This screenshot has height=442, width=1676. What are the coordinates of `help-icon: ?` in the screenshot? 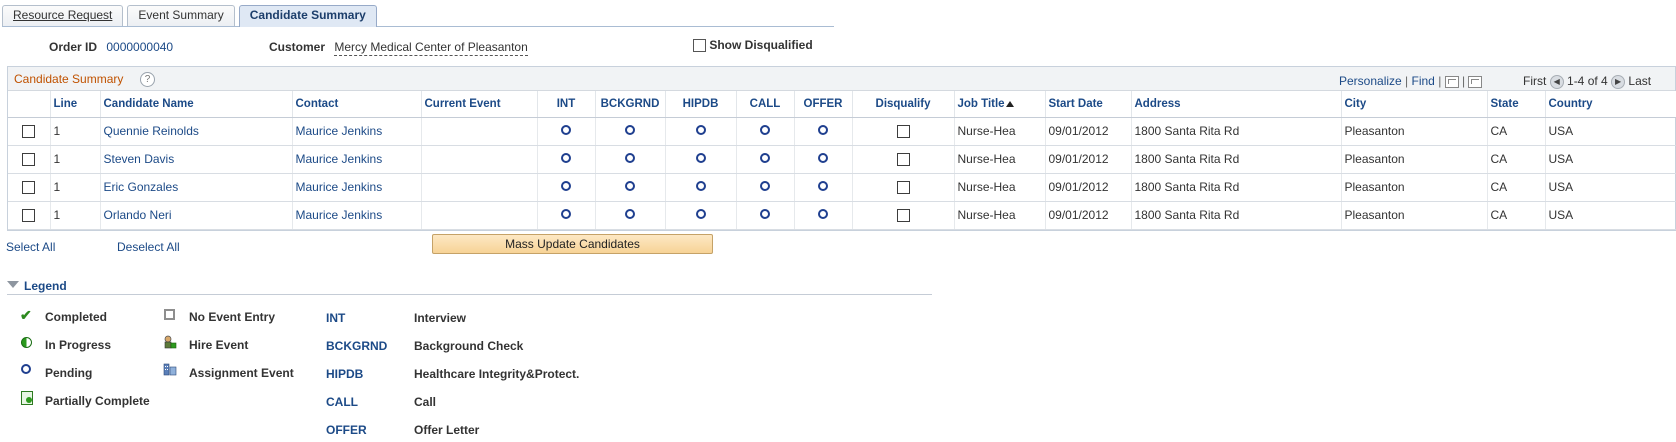 It's located at (147, 79).